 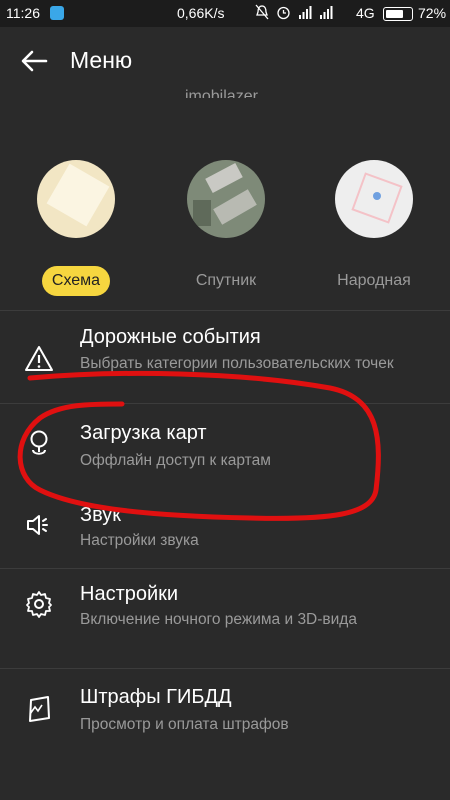 I want to click on warning-icon, so click(x=39, y=358).